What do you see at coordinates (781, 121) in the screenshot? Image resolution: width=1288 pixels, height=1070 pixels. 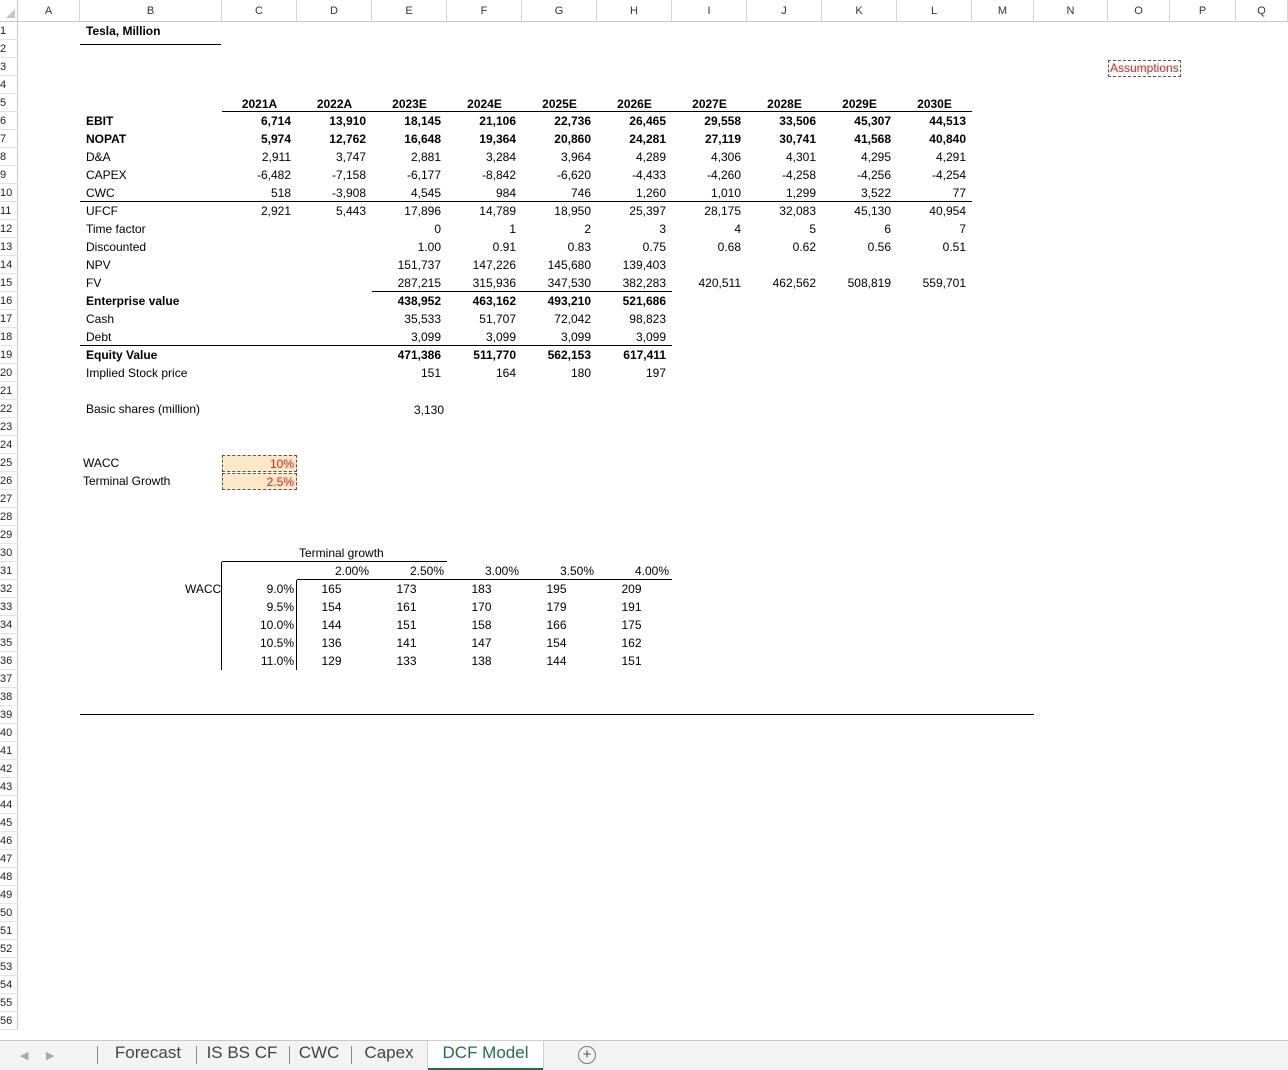 I see `table-cell: 33,506` at bounding box center [781, 121].